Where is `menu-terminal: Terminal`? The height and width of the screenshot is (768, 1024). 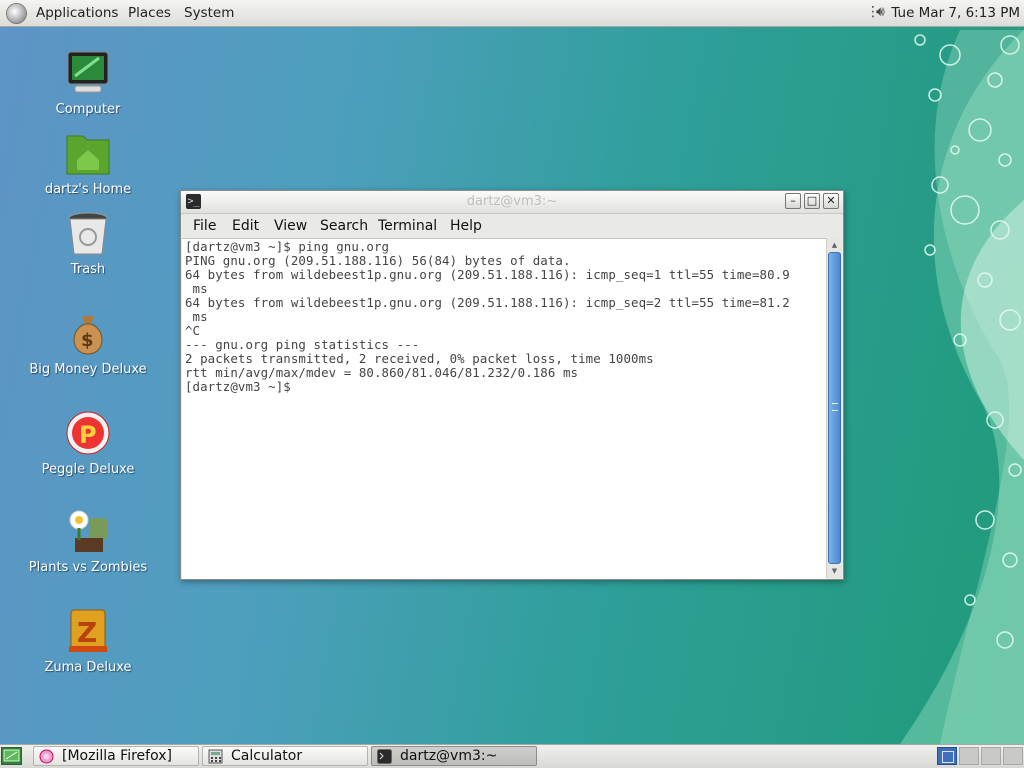
menu-terminal: Terminal is located at coordinates (407, 226).